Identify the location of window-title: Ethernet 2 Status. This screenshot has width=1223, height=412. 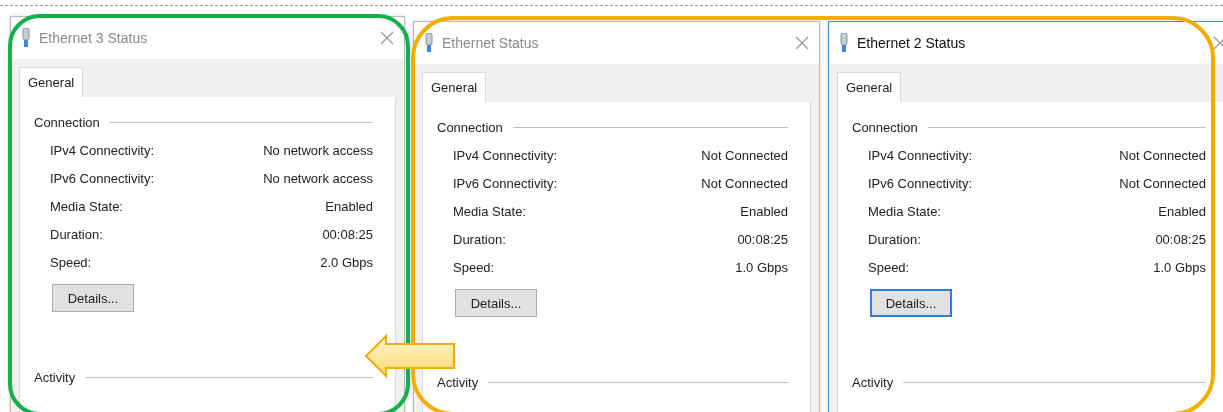
(912, 43).